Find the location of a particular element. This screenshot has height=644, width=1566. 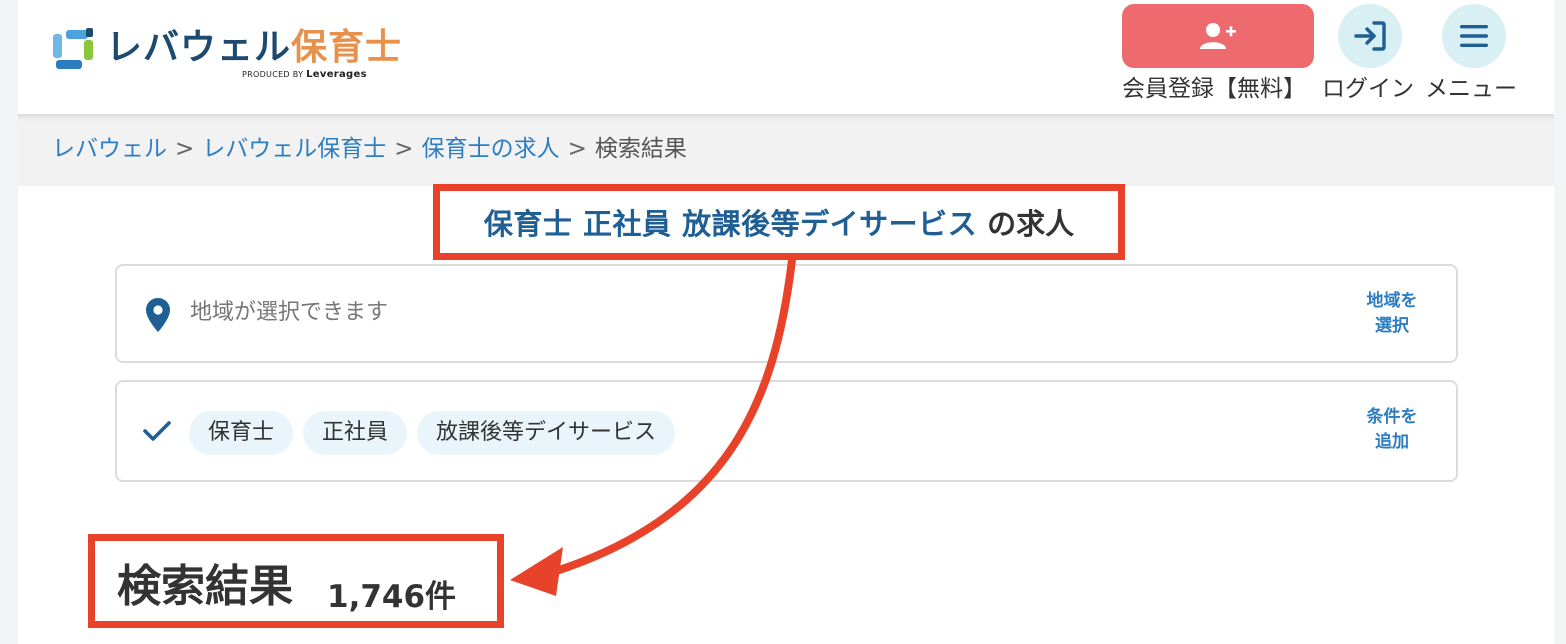

breadcrumb-link-hoikushi-top: レバウェル保育士 is located at coordinates (294, 149).